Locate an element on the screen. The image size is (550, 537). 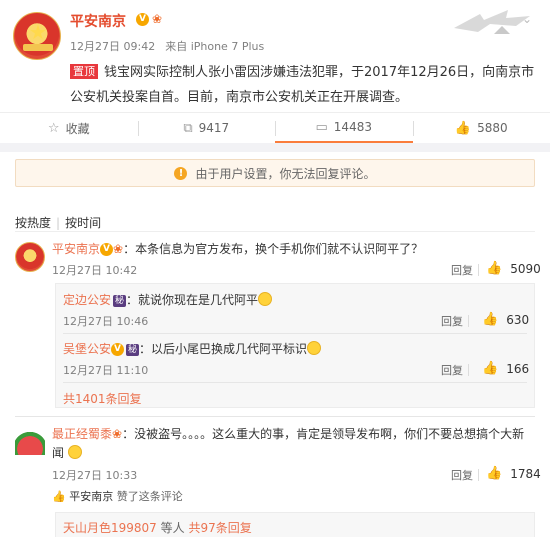
warning-icon: ! is located at coordinates (181, 173).